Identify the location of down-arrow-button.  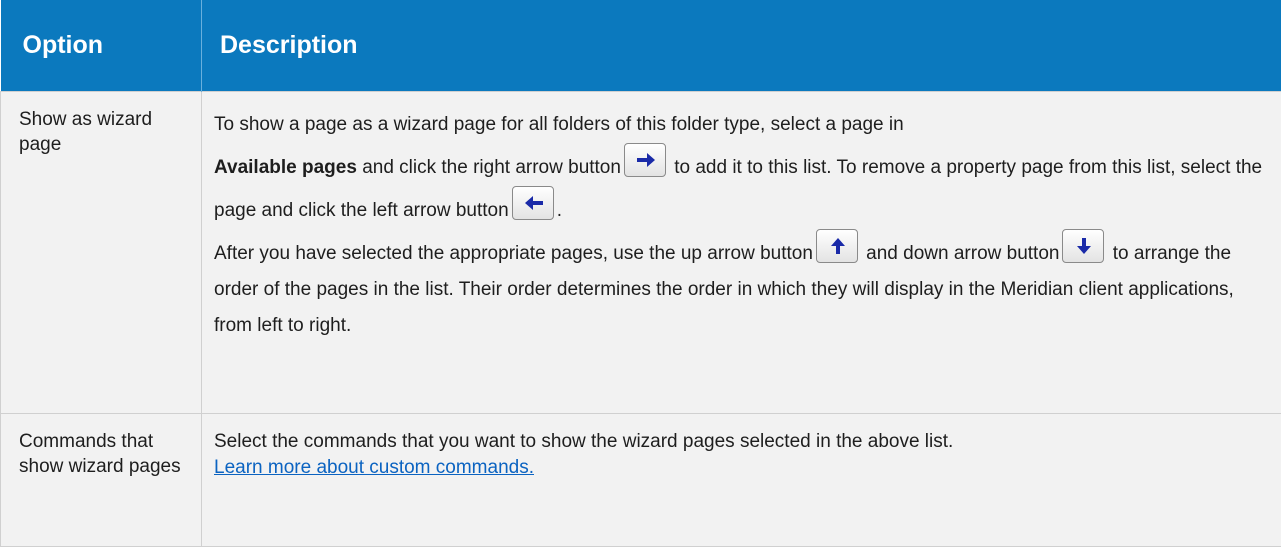
(1083, 246).